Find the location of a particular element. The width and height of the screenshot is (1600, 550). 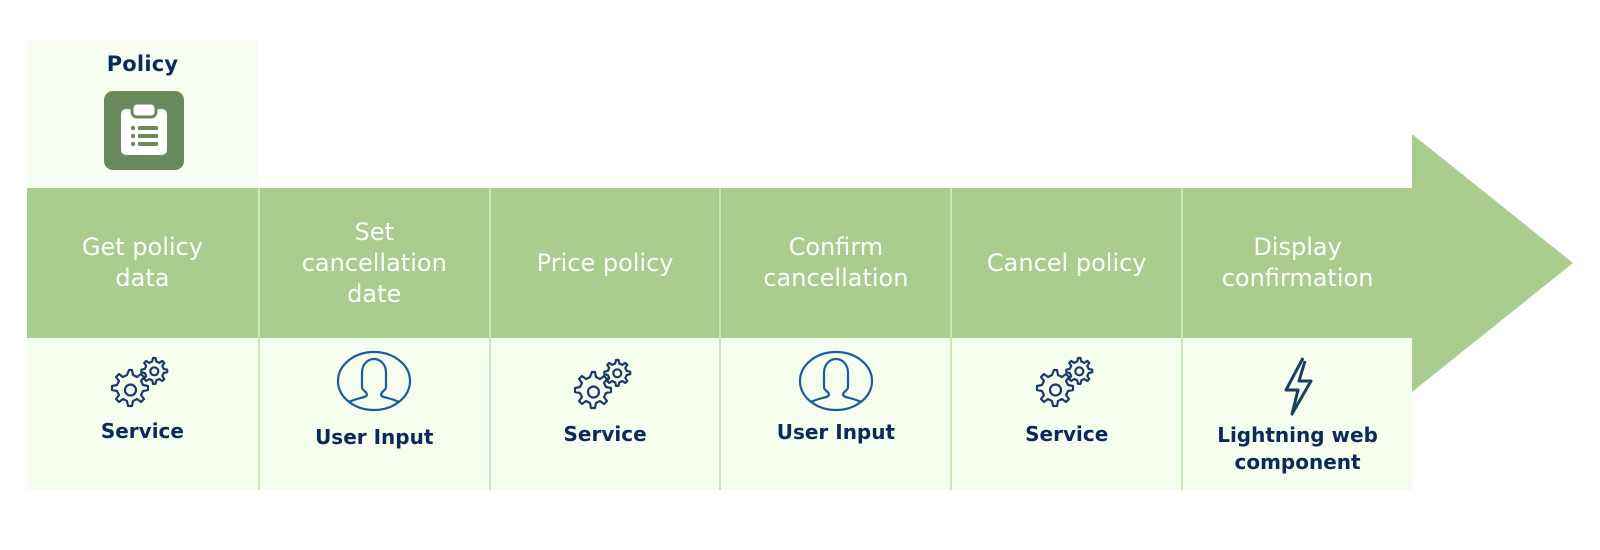

step-type-label: Lightning web component is located at coordinates (1297, 448).